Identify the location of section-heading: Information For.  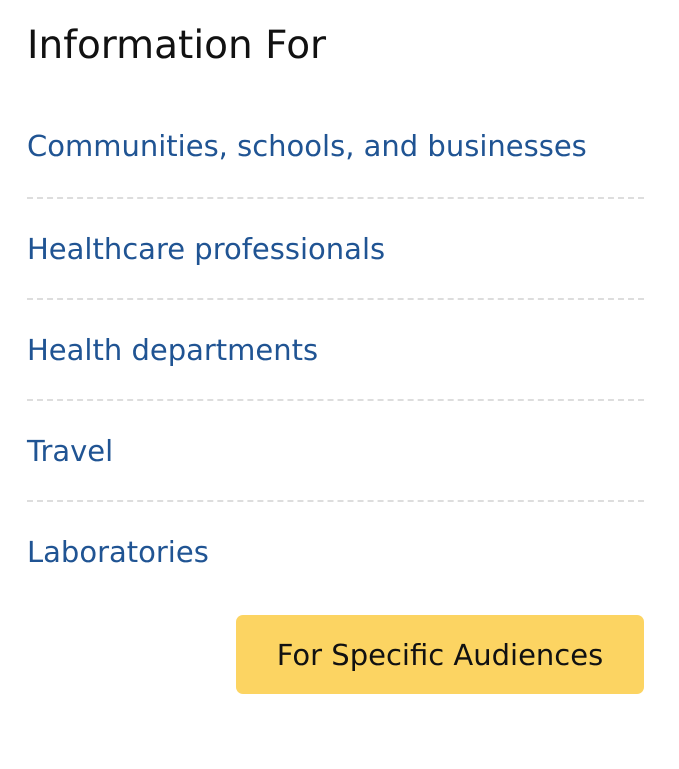
(177, 46).